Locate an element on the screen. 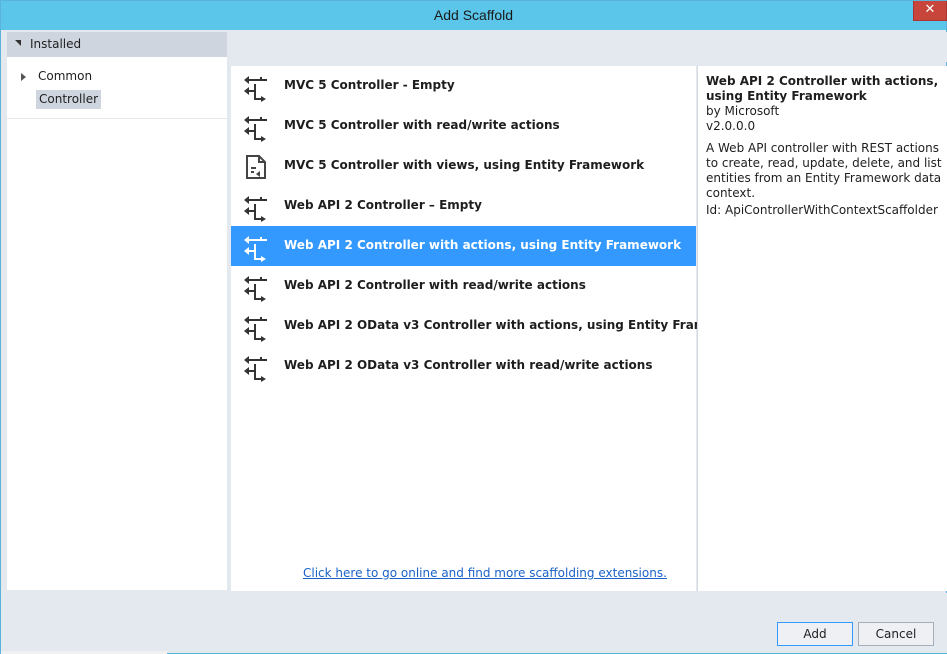 The image size is (947, 654). collapse-triangle-icon is located at coordinates (18, 43).